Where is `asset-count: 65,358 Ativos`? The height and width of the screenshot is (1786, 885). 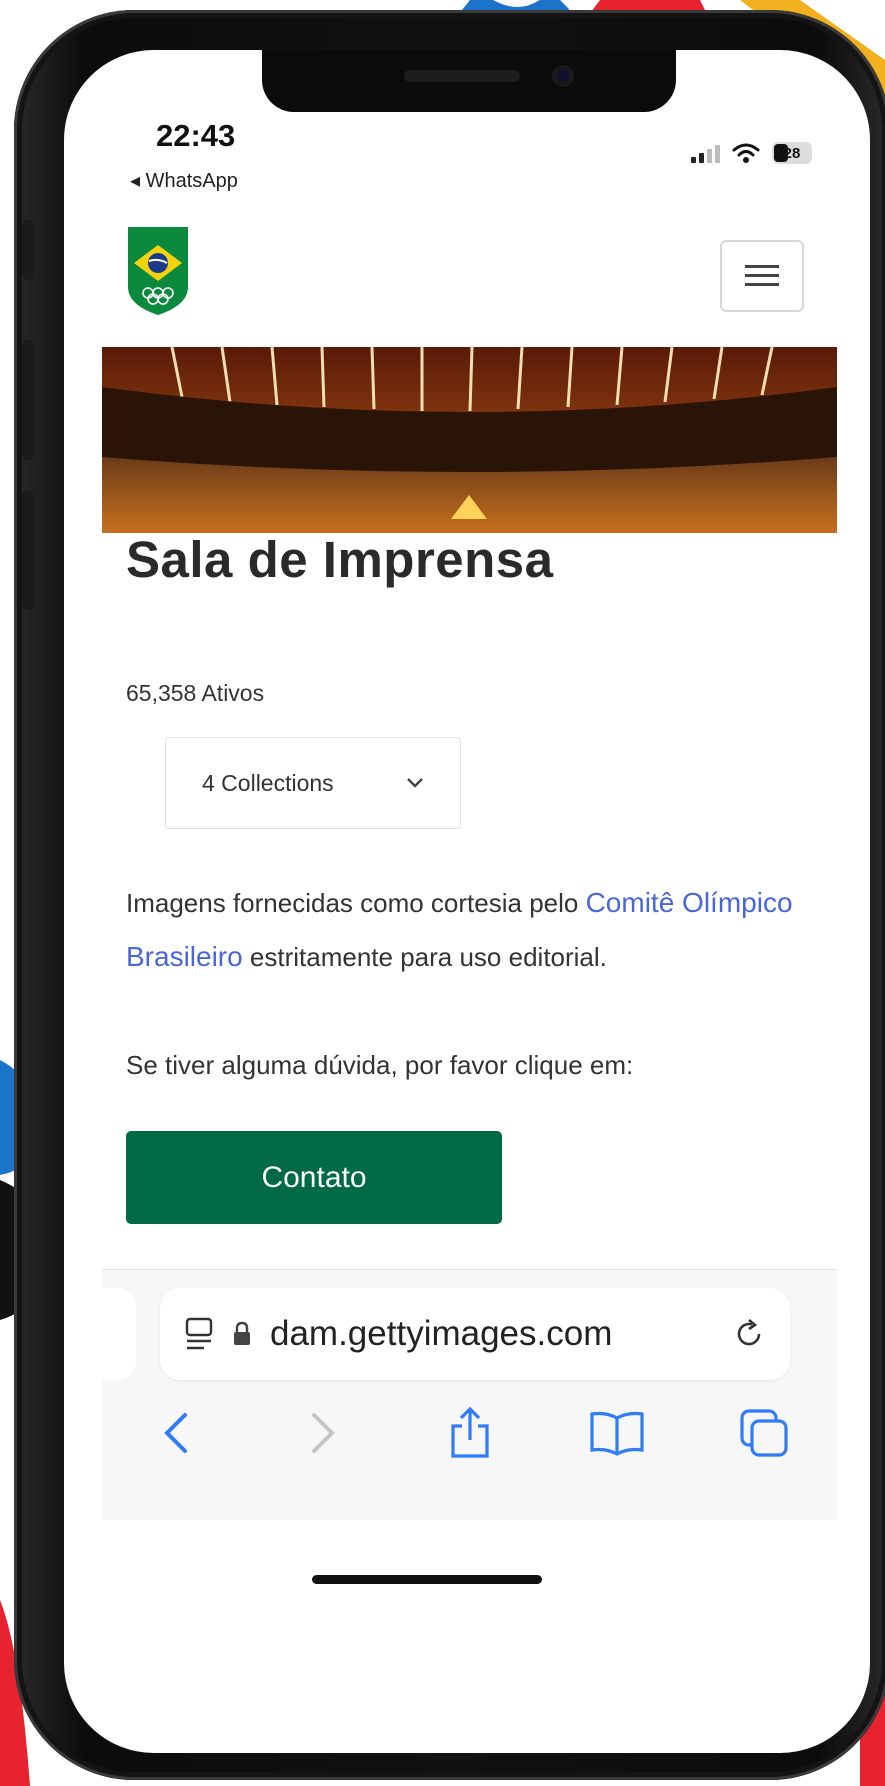 asset-count: 65,358 Ativos is located at coordinates (195, 693).